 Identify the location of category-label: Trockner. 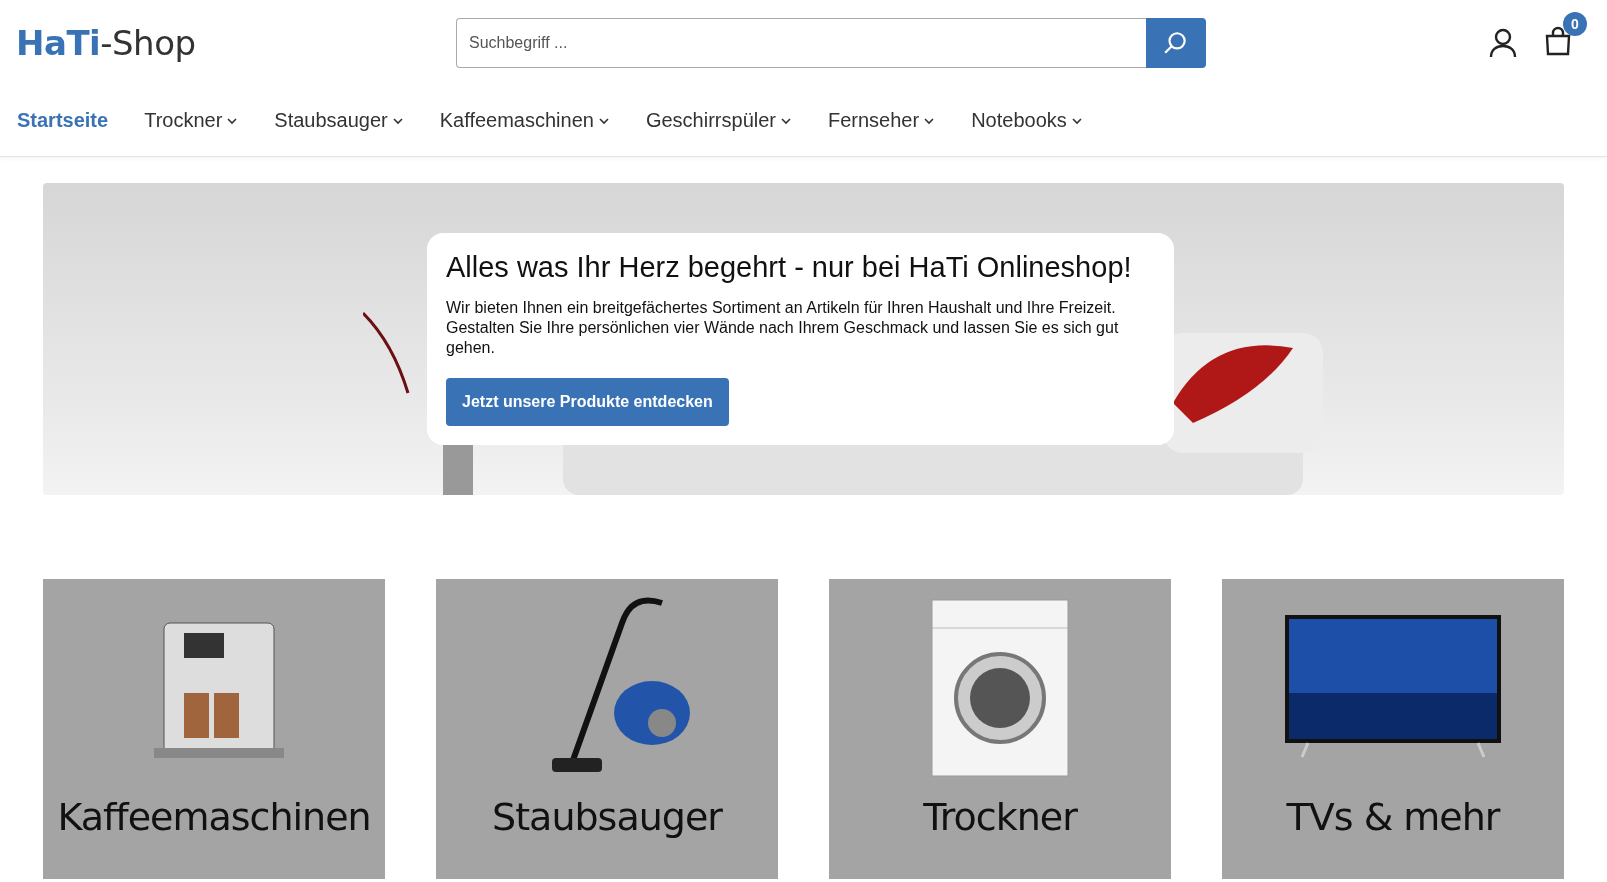
(1000, 817).